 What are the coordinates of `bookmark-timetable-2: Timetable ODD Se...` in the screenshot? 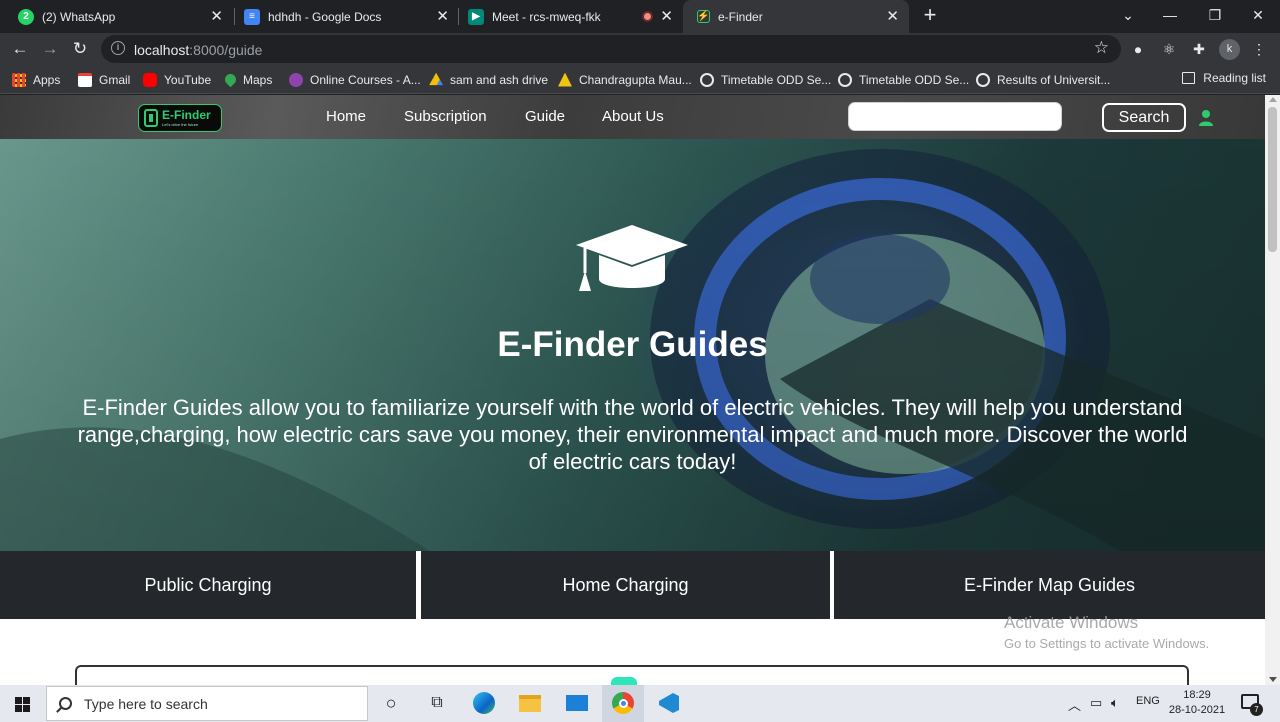 It's located at (903, 79).